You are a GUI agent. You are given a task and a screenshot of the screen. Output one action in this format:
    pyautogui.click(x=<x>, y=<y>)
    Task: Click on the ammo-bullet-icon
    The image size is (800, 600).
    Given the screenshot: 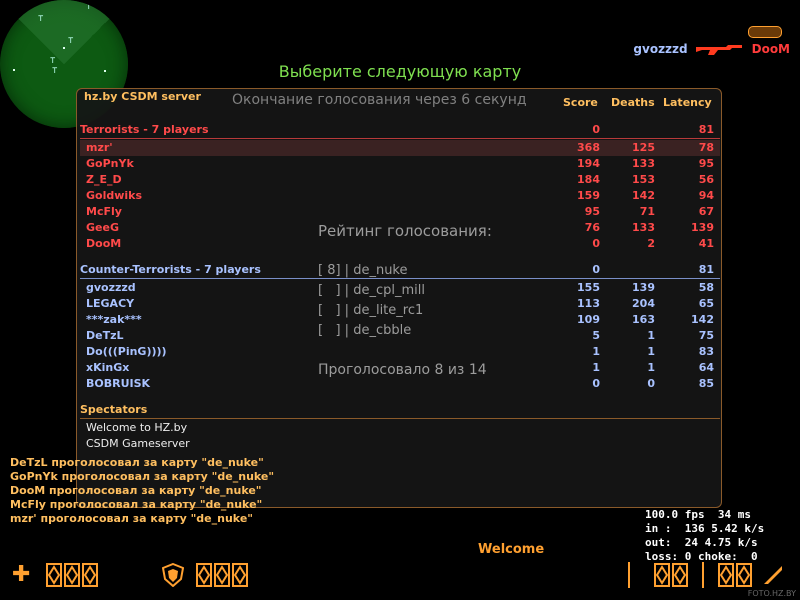 What is the action you would take?
    pyautogui.click(x=773, y=575)
    